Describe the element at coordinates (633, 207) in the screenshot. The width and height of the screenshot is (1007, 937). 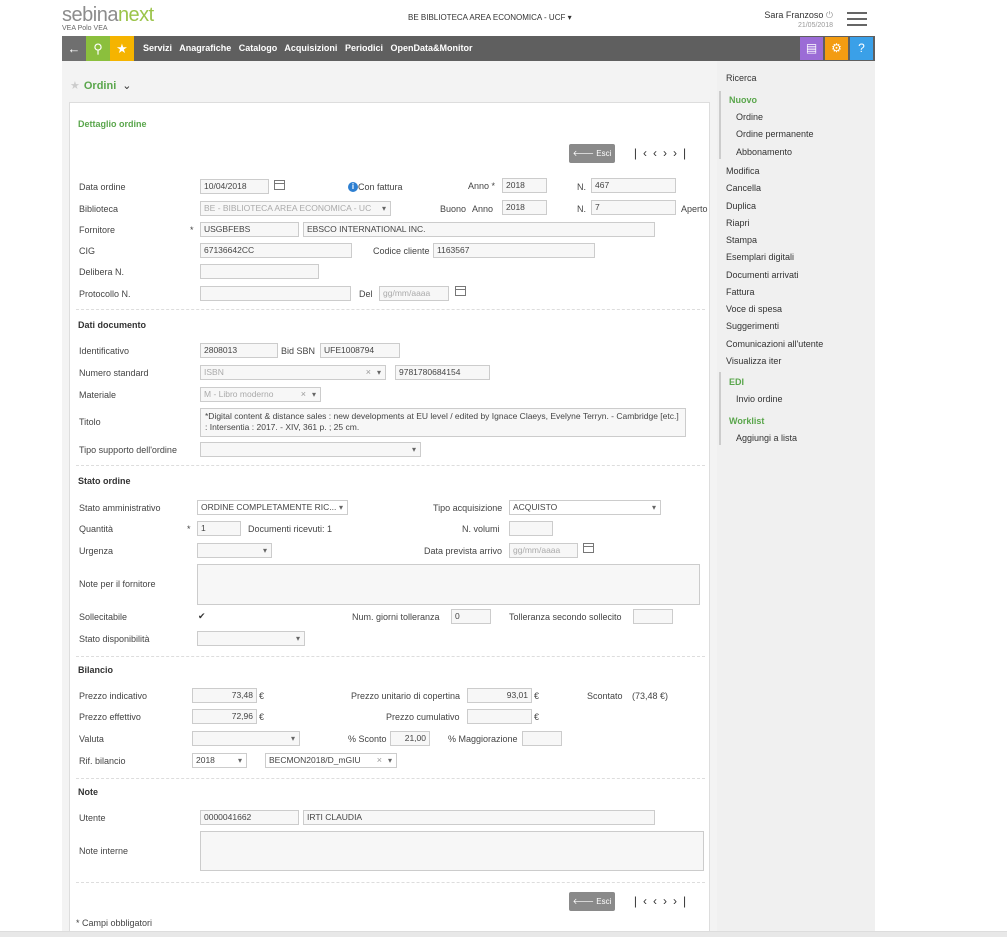
I see `buono-n-field: 7` at that location.